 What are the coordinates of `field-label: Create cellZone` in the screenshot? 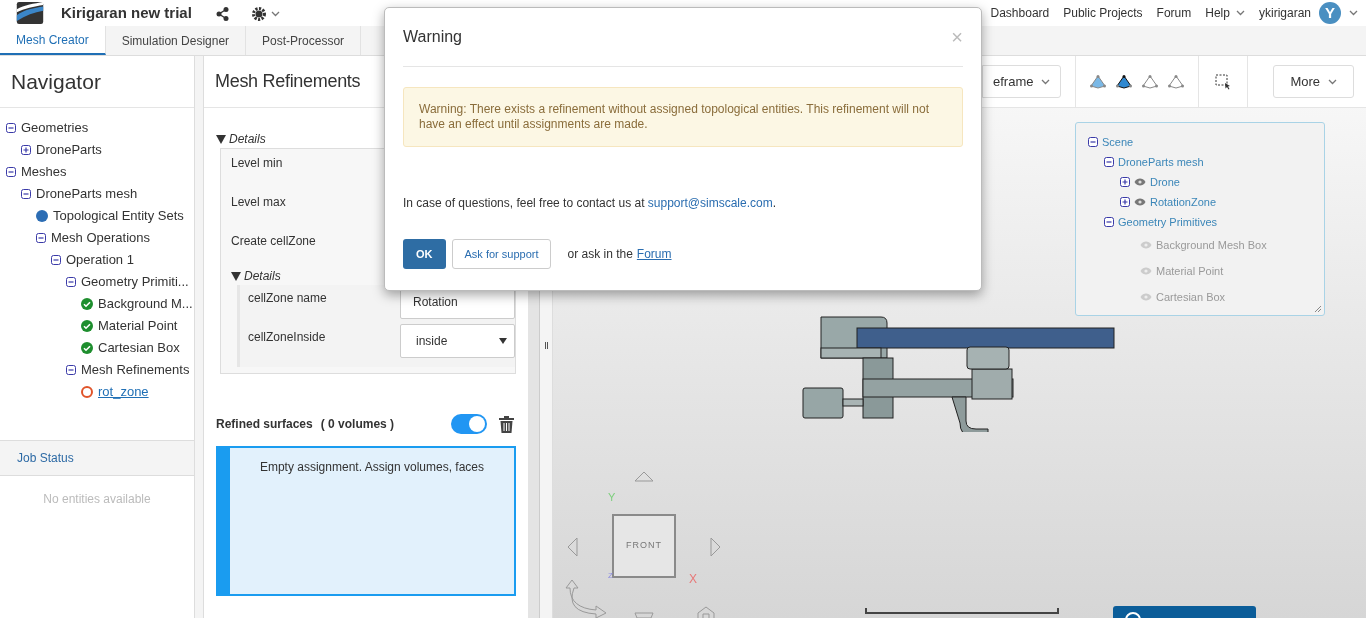 It's located at (273, 241).